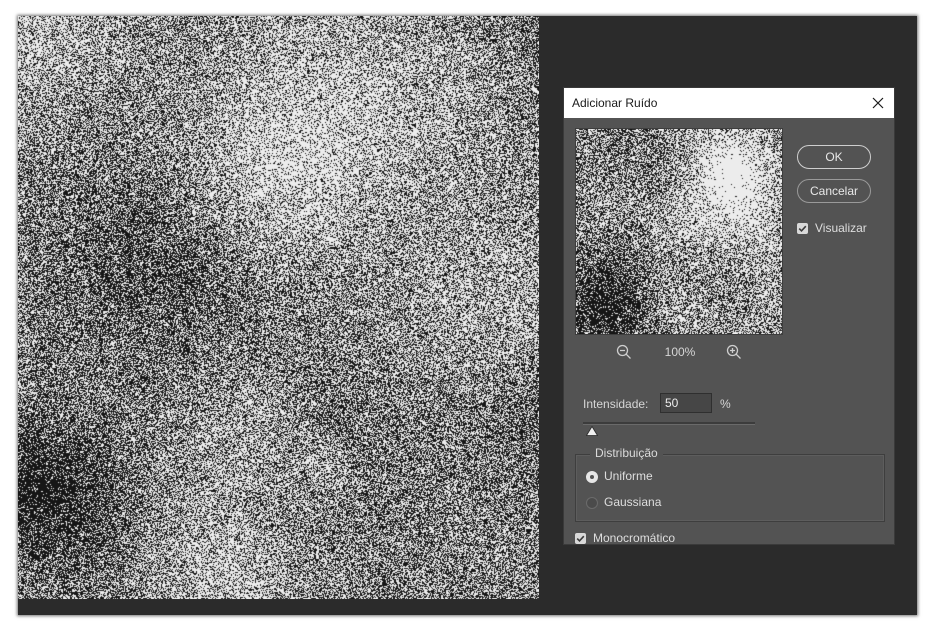 The height and width of the screenshot is (632, 936). What do you see at coordinates (615, 103) in the screenshot?
I see `dialog-title: Adicionar Ruído` at bounding box center [615, 103].